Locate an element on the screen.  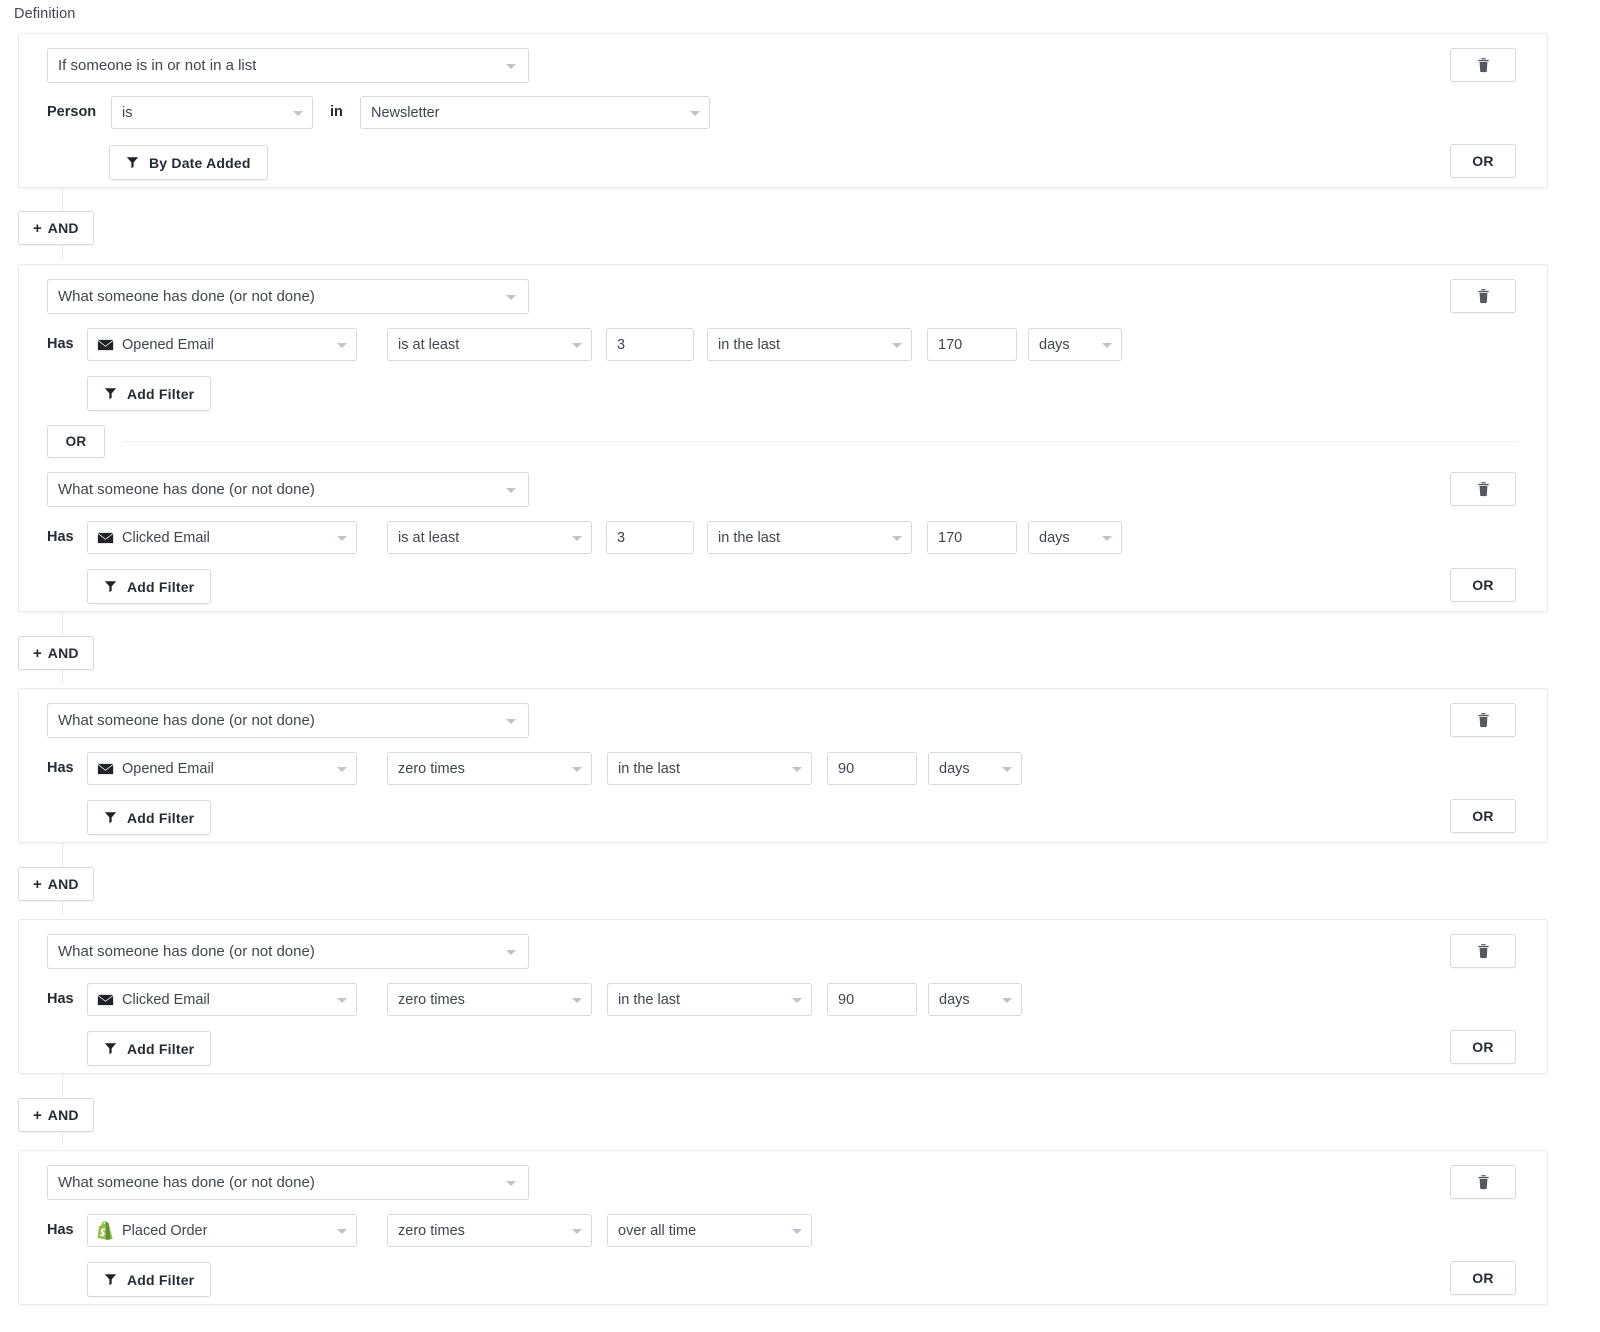
page-title: Definition is located at coordinates (45, 14).